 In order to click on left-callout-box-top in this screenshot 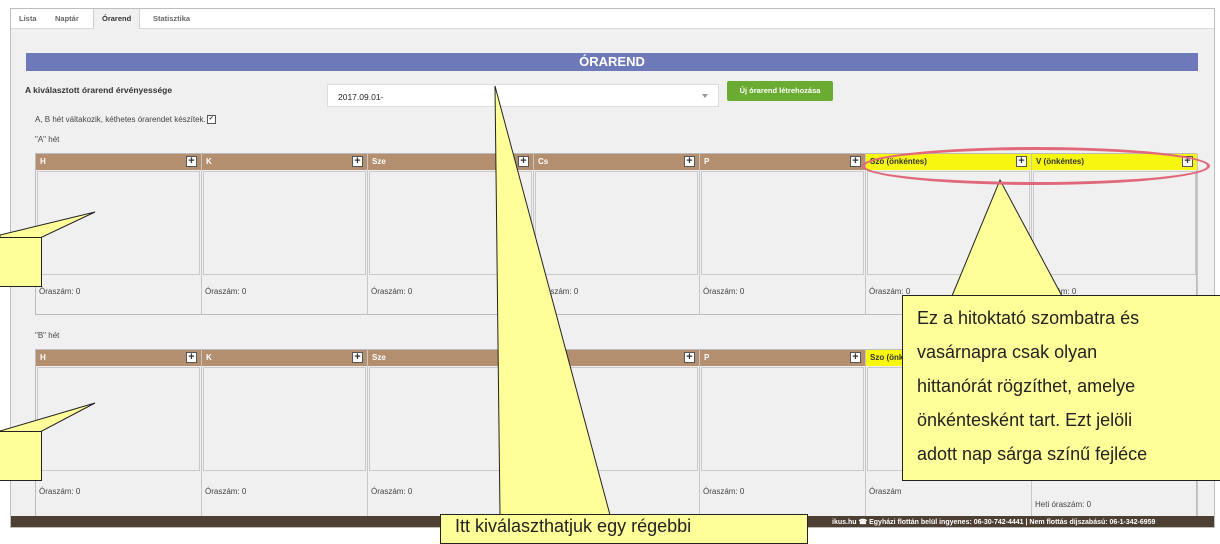, I will do `click(21, 262)`.